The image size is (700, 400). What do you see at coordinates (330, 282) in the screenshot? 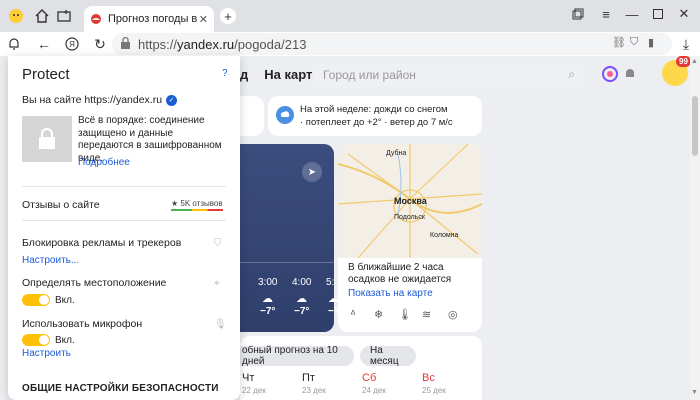
I see `hourly-time: 5:` at bounding box center [330, 282].